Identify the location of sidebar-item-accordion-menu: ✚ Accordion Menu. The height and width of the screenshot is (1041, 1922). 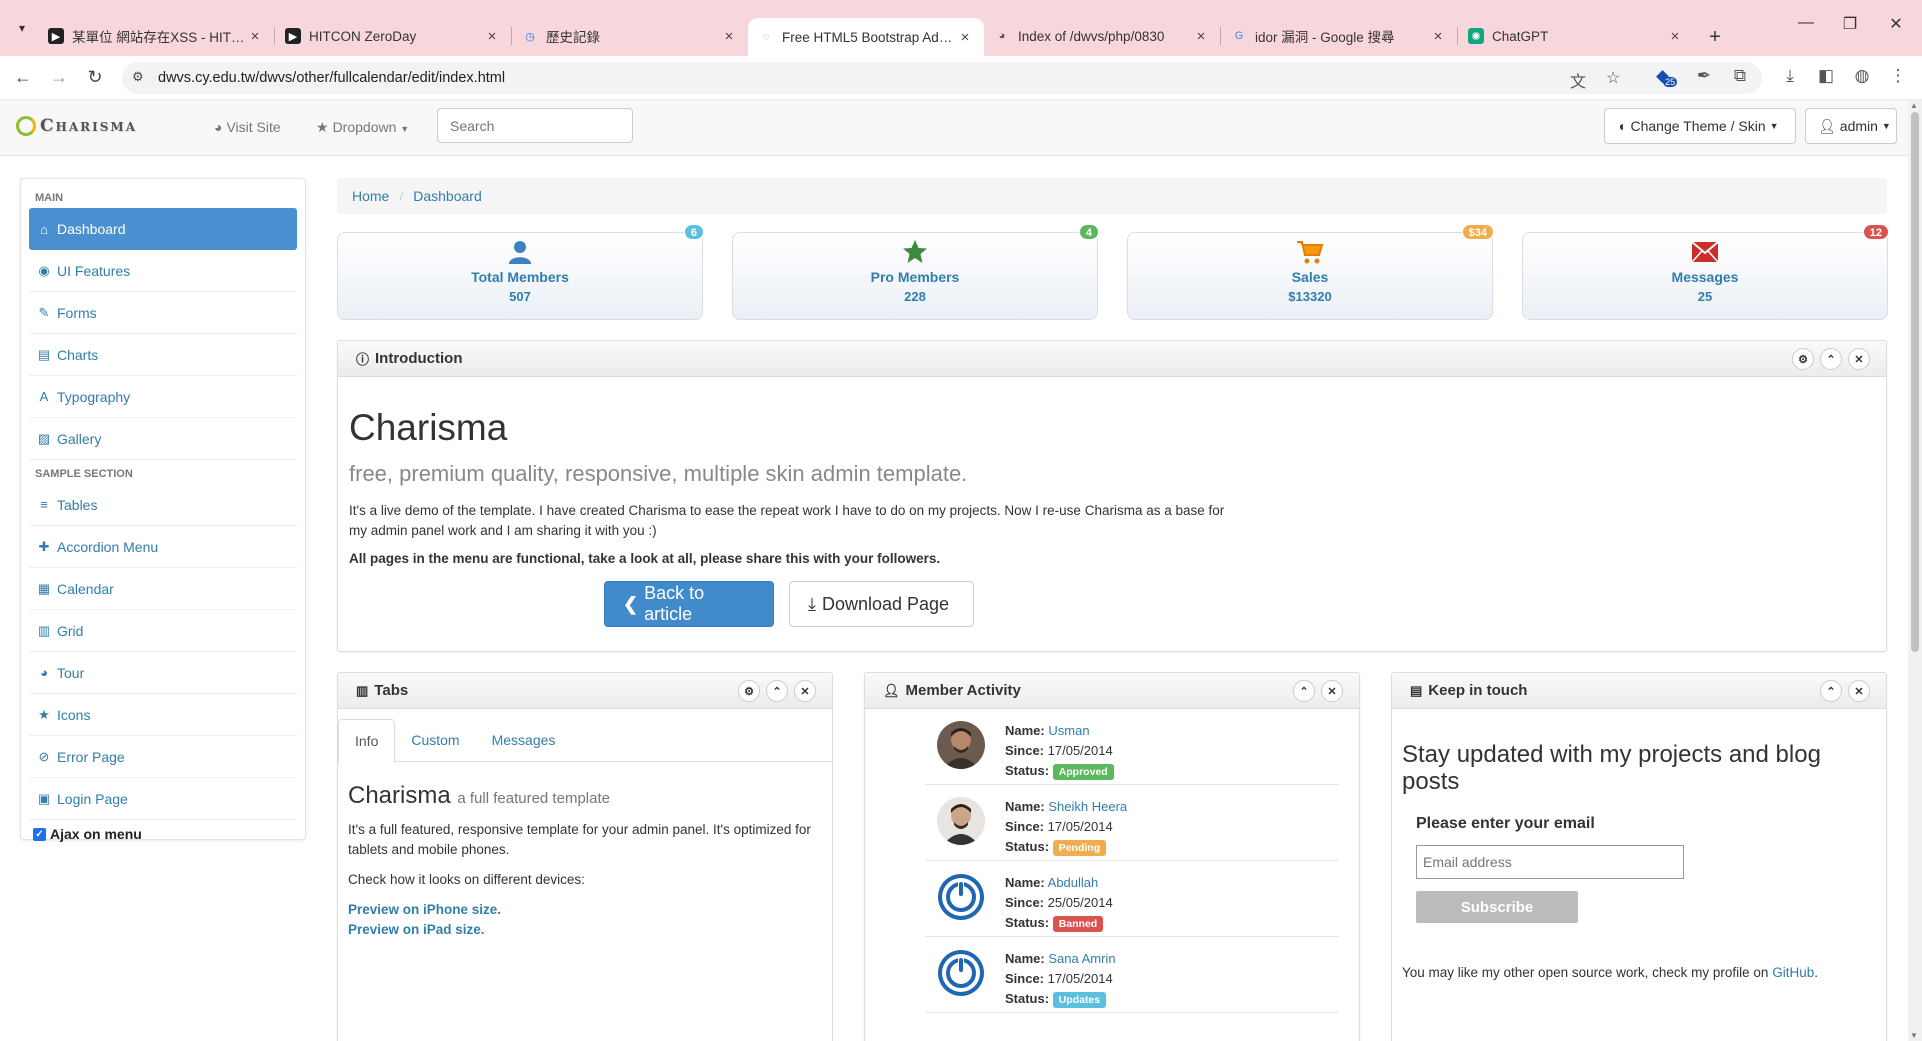
(163, 547).